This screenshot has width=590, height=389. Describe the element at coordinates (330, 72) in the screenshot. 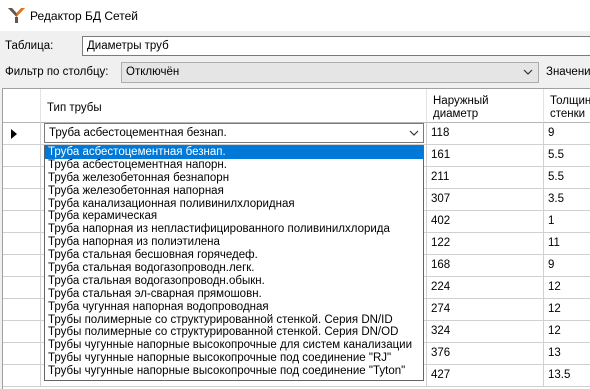

I see `filter-column-select: Отключён` at that location.